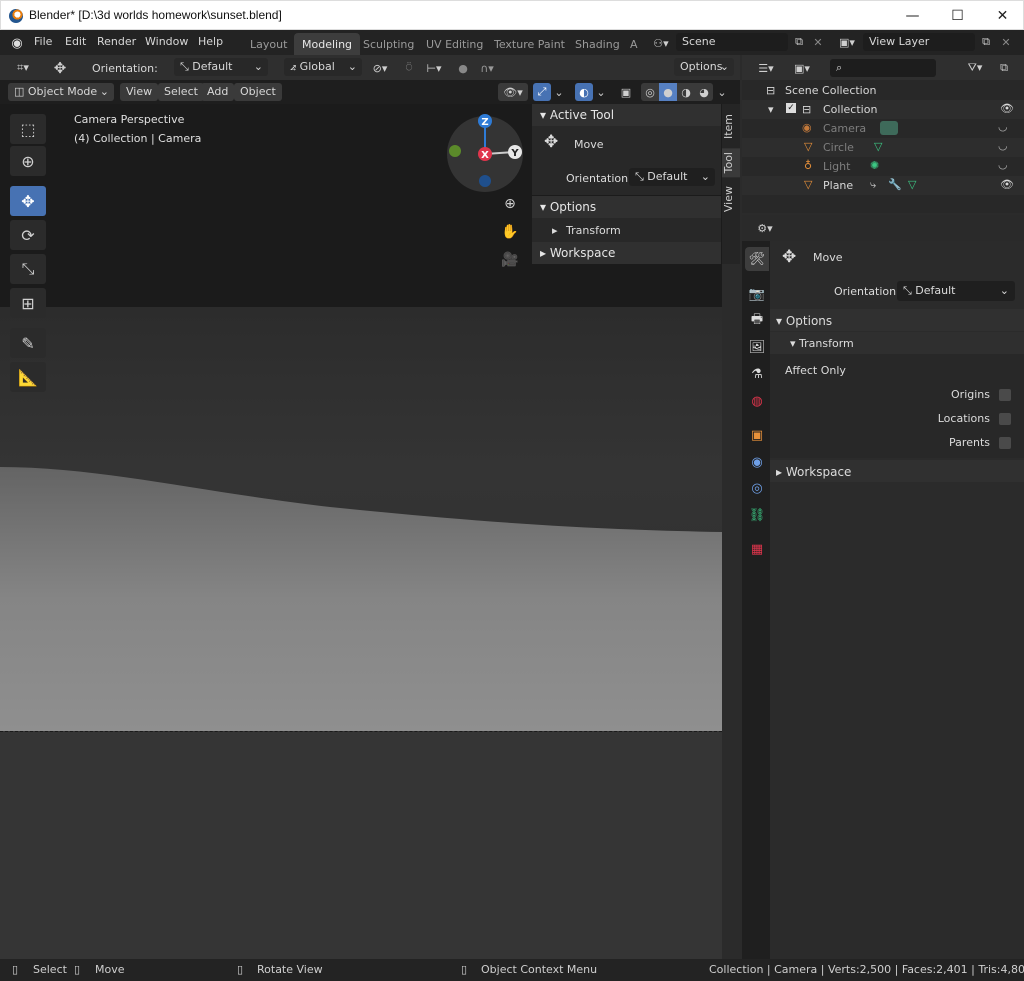 The height and width of the screenshot is (981, 1024). What do you see at coordinates (1005, 443) in the screenshot?
I see `parents-checkbox` at bounding box center [1005, 443].